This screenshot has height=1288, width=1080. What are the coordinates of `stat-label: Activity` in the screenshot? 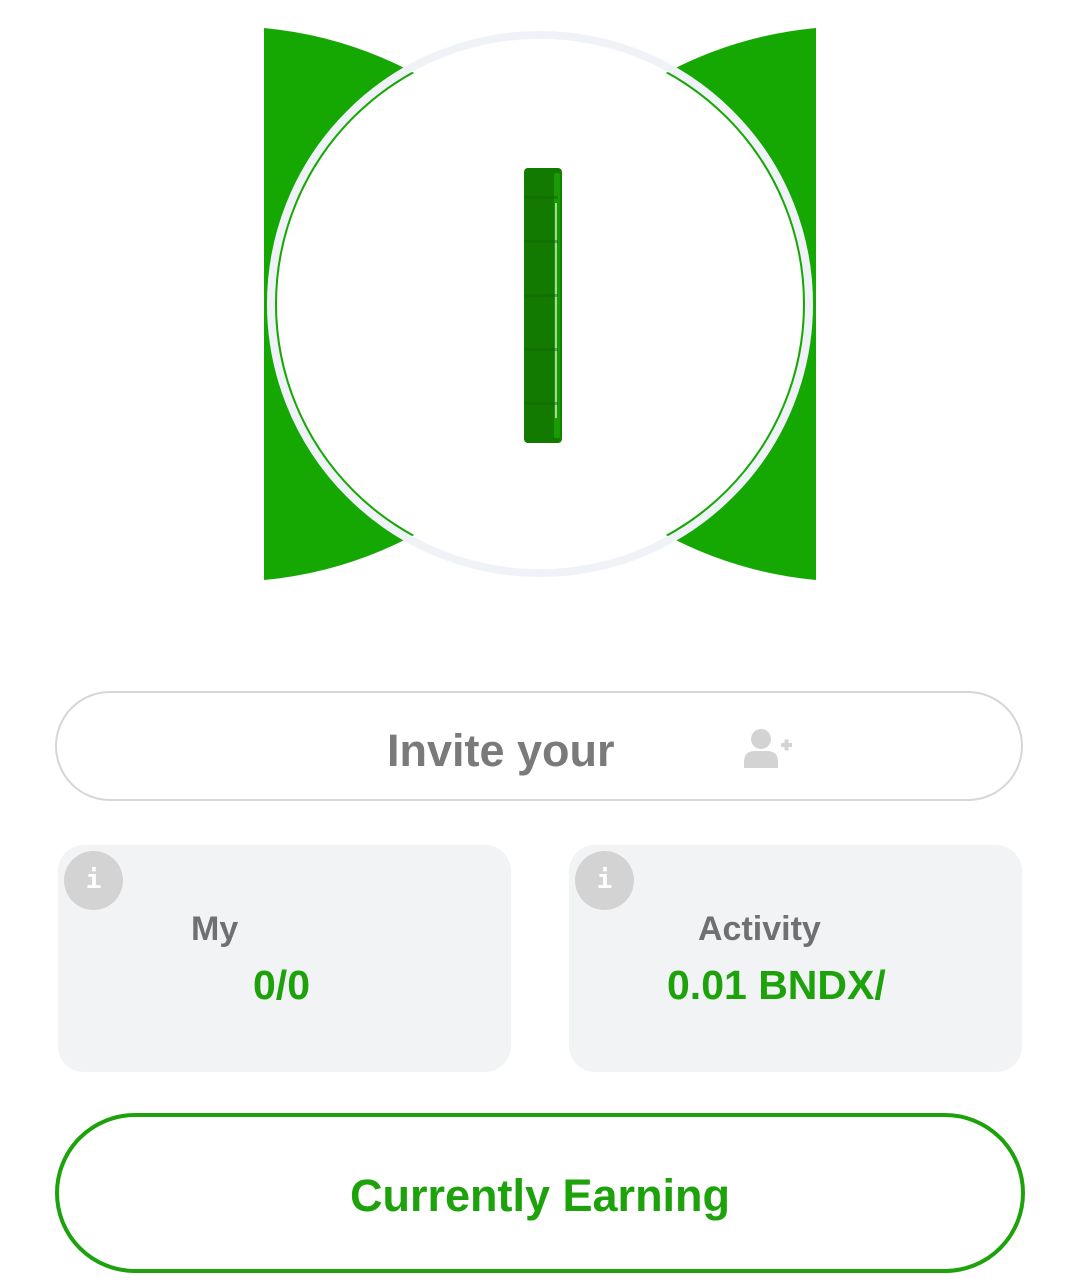 It's located at (759, 929).